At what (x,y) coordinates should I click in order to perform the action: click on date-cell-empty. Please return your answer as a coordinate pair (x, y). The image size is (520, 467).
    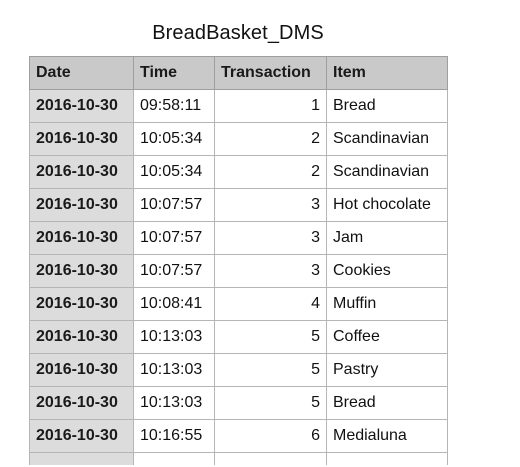
    Looking at the image, I should click on (81, 458).